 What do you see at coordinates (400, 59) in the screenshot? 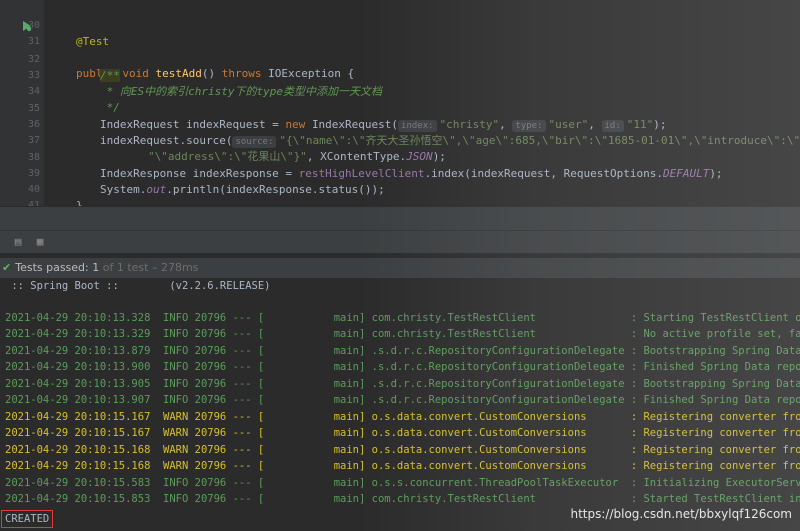
I see `code-line-32: 32 /**` at bounding box center [400, 59].